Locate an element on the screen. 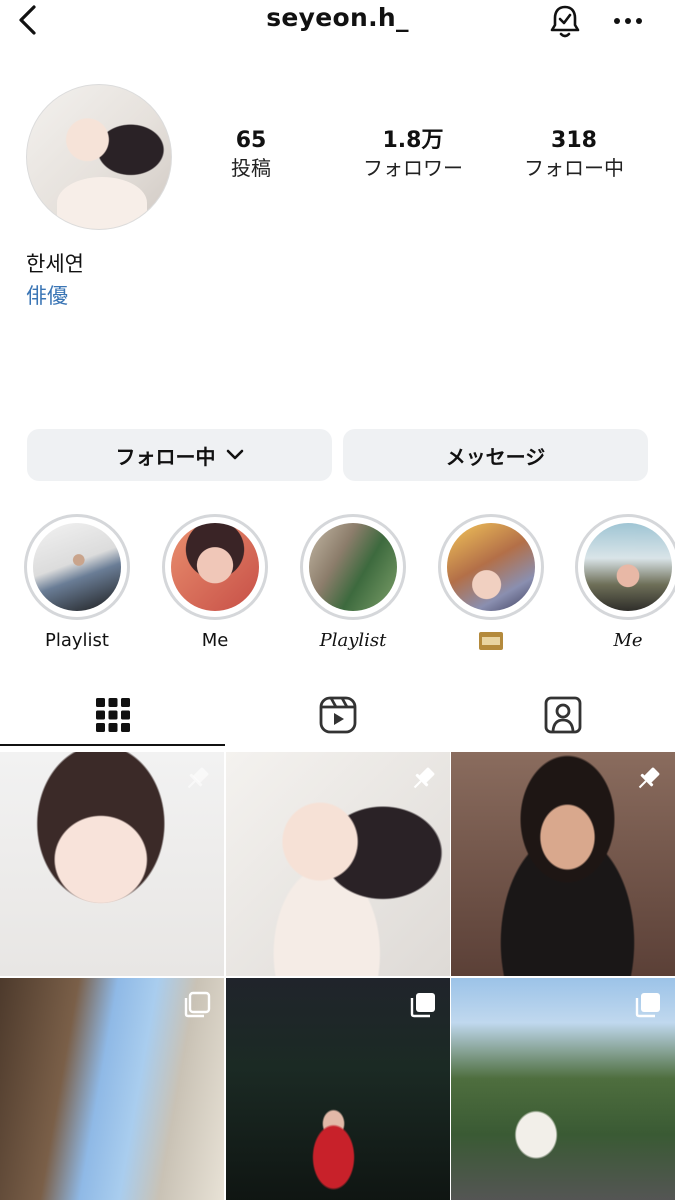 Image resolution: width=675 pixels, height=1200 pixels. reels-icon is located at coordinates (337, 715).